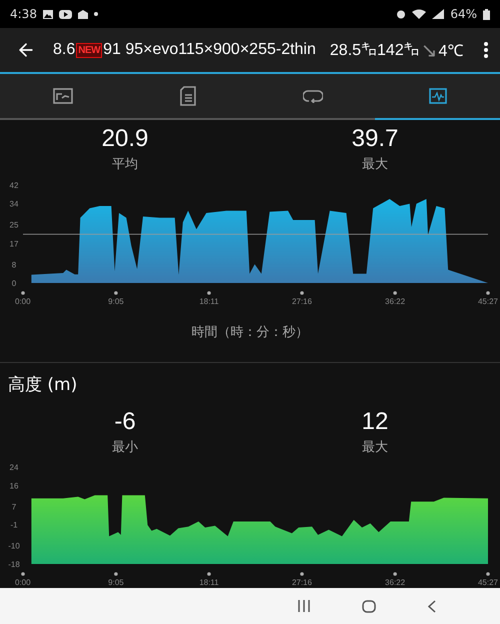  I want to click on recents-icon, so click(304, 606).